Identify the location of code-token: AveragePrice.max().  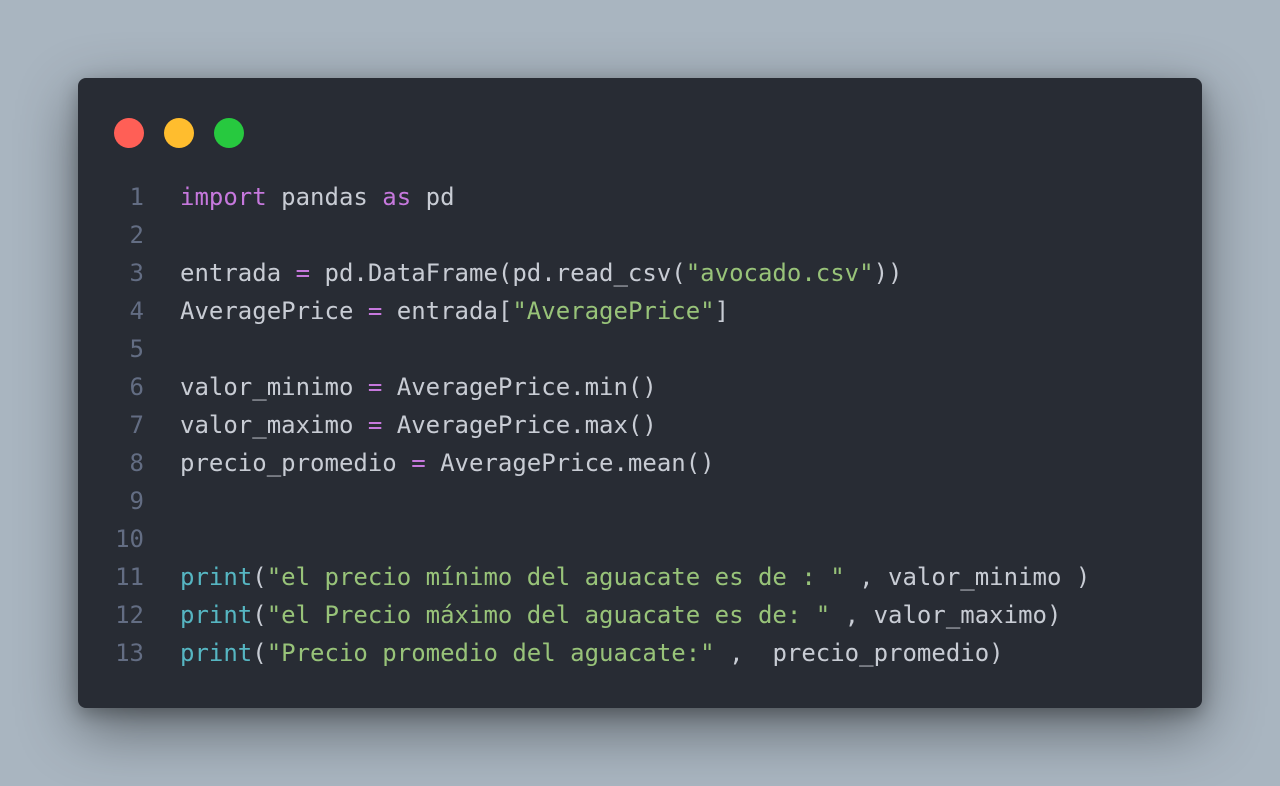
(519, 425).